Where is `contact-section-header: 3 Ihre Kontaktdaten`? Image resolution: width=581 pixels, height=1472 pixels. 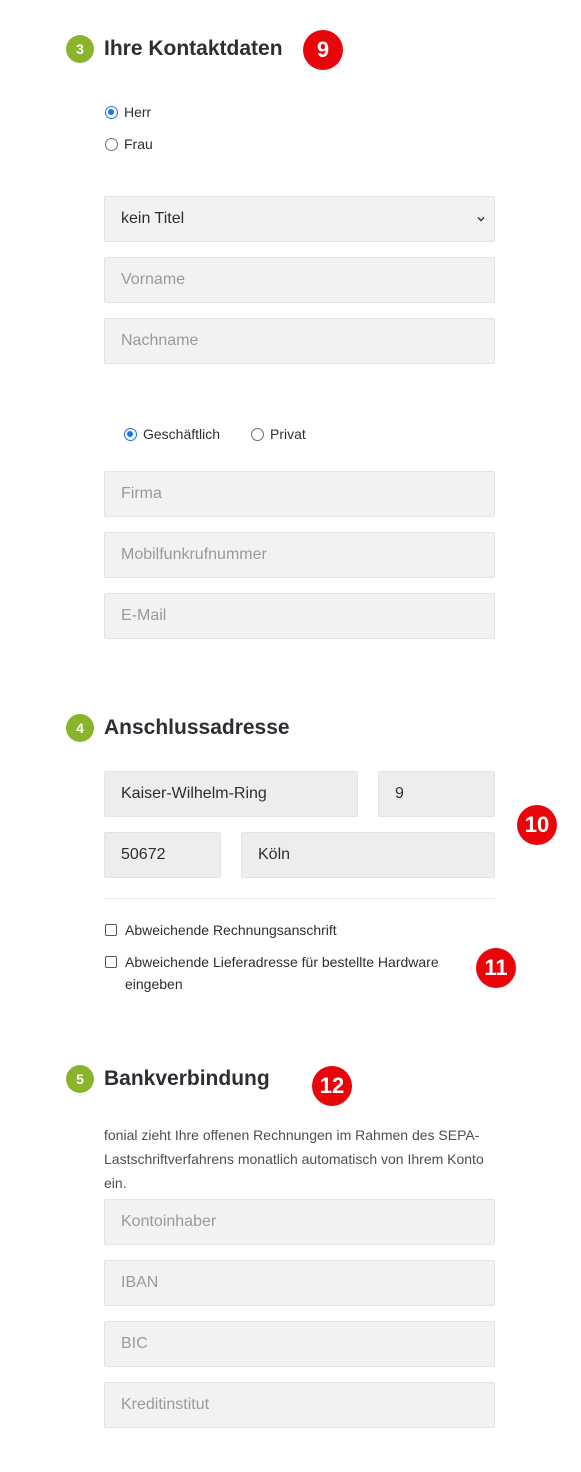 contact-section-header: 3 Ihre Kontaktdaten is located at coordinates (174, 49).